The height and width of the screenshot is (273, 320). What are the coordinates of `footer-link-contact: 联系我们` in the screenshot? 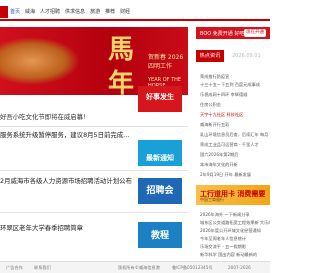 It's located at (42, 268).